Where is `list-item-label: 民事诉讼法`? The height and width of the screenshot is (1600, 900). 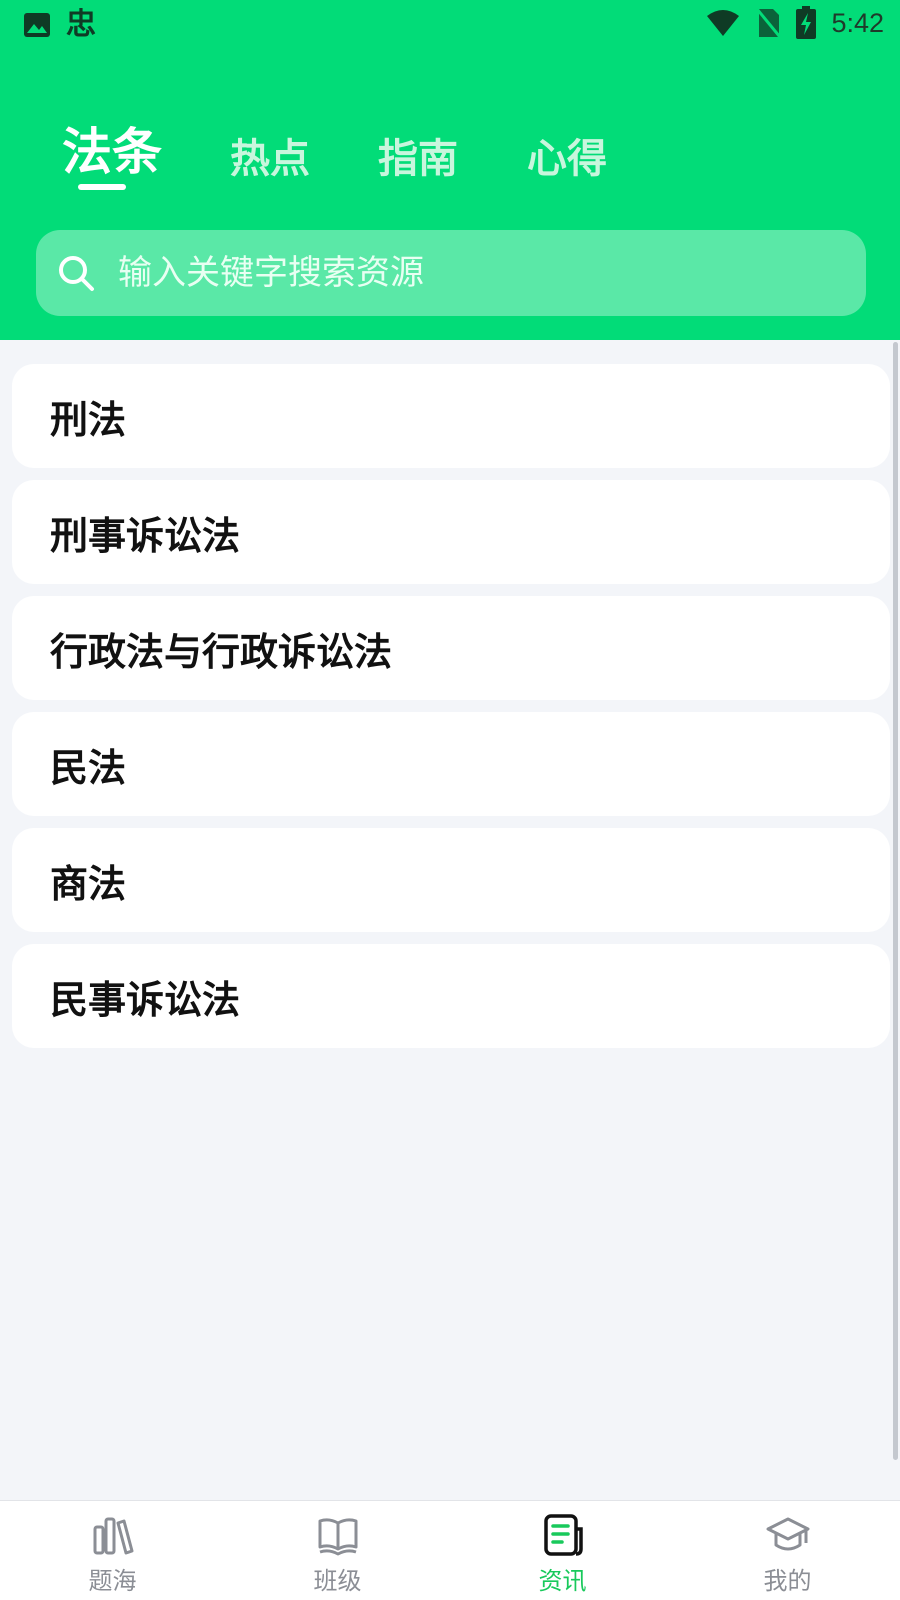 list-item-label: 民事诉讼法 is located at coordinates (145, 999).